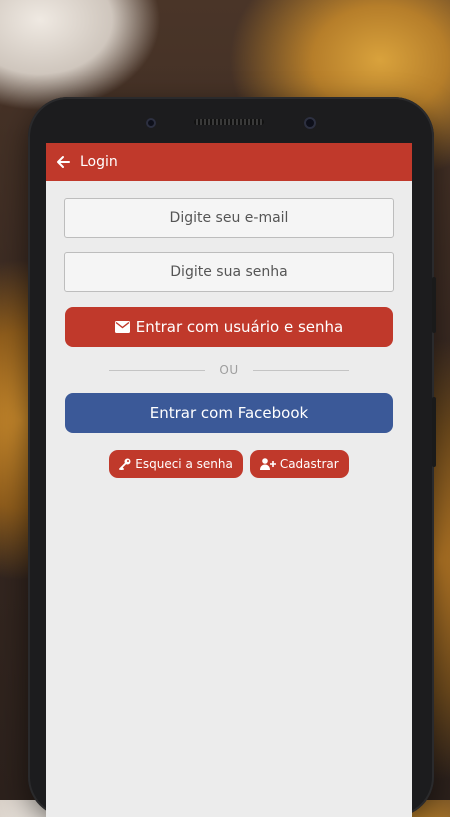  Describe the element at coordinates (184, 464) in the screenshot. I see `forgot-password-label: Esqueci a senha` at that location.